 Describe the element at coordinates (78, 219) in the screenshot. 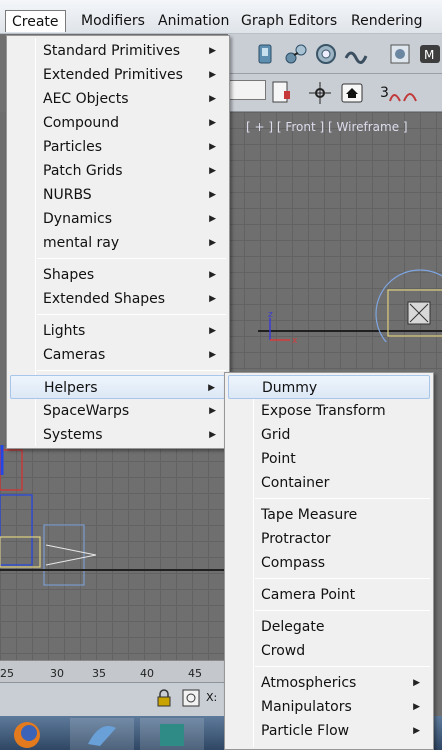

I see `menu-item-label: Dynamics` at that location.